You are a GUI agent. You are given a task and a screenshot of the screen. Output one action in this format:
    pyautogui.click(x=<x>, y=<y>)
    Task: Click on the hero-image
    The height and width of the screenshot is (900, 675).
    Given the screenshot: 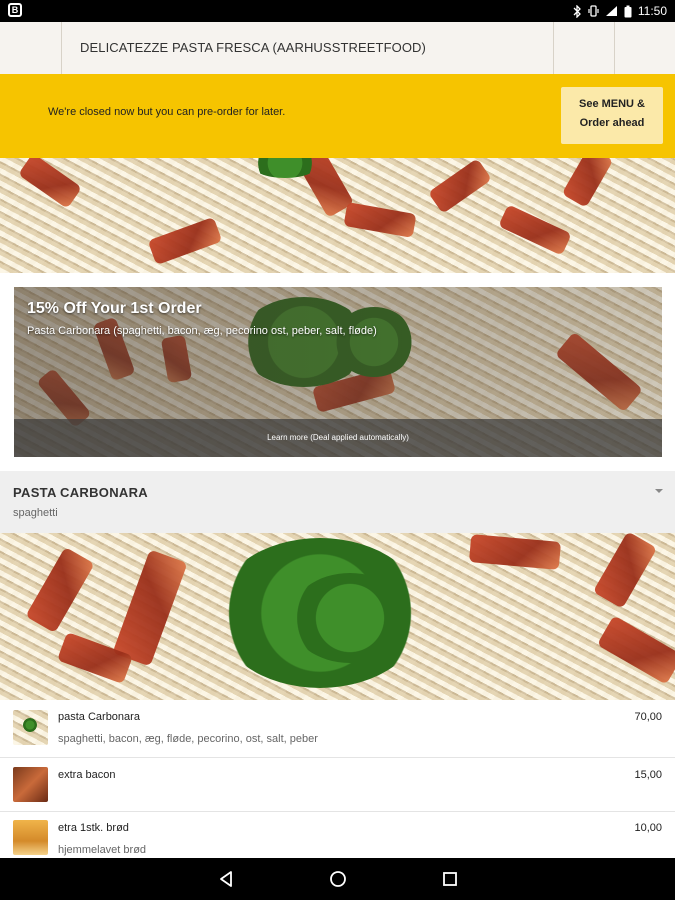 What is the action you would take?
    pyautogui.click(x=337, y=215)
    